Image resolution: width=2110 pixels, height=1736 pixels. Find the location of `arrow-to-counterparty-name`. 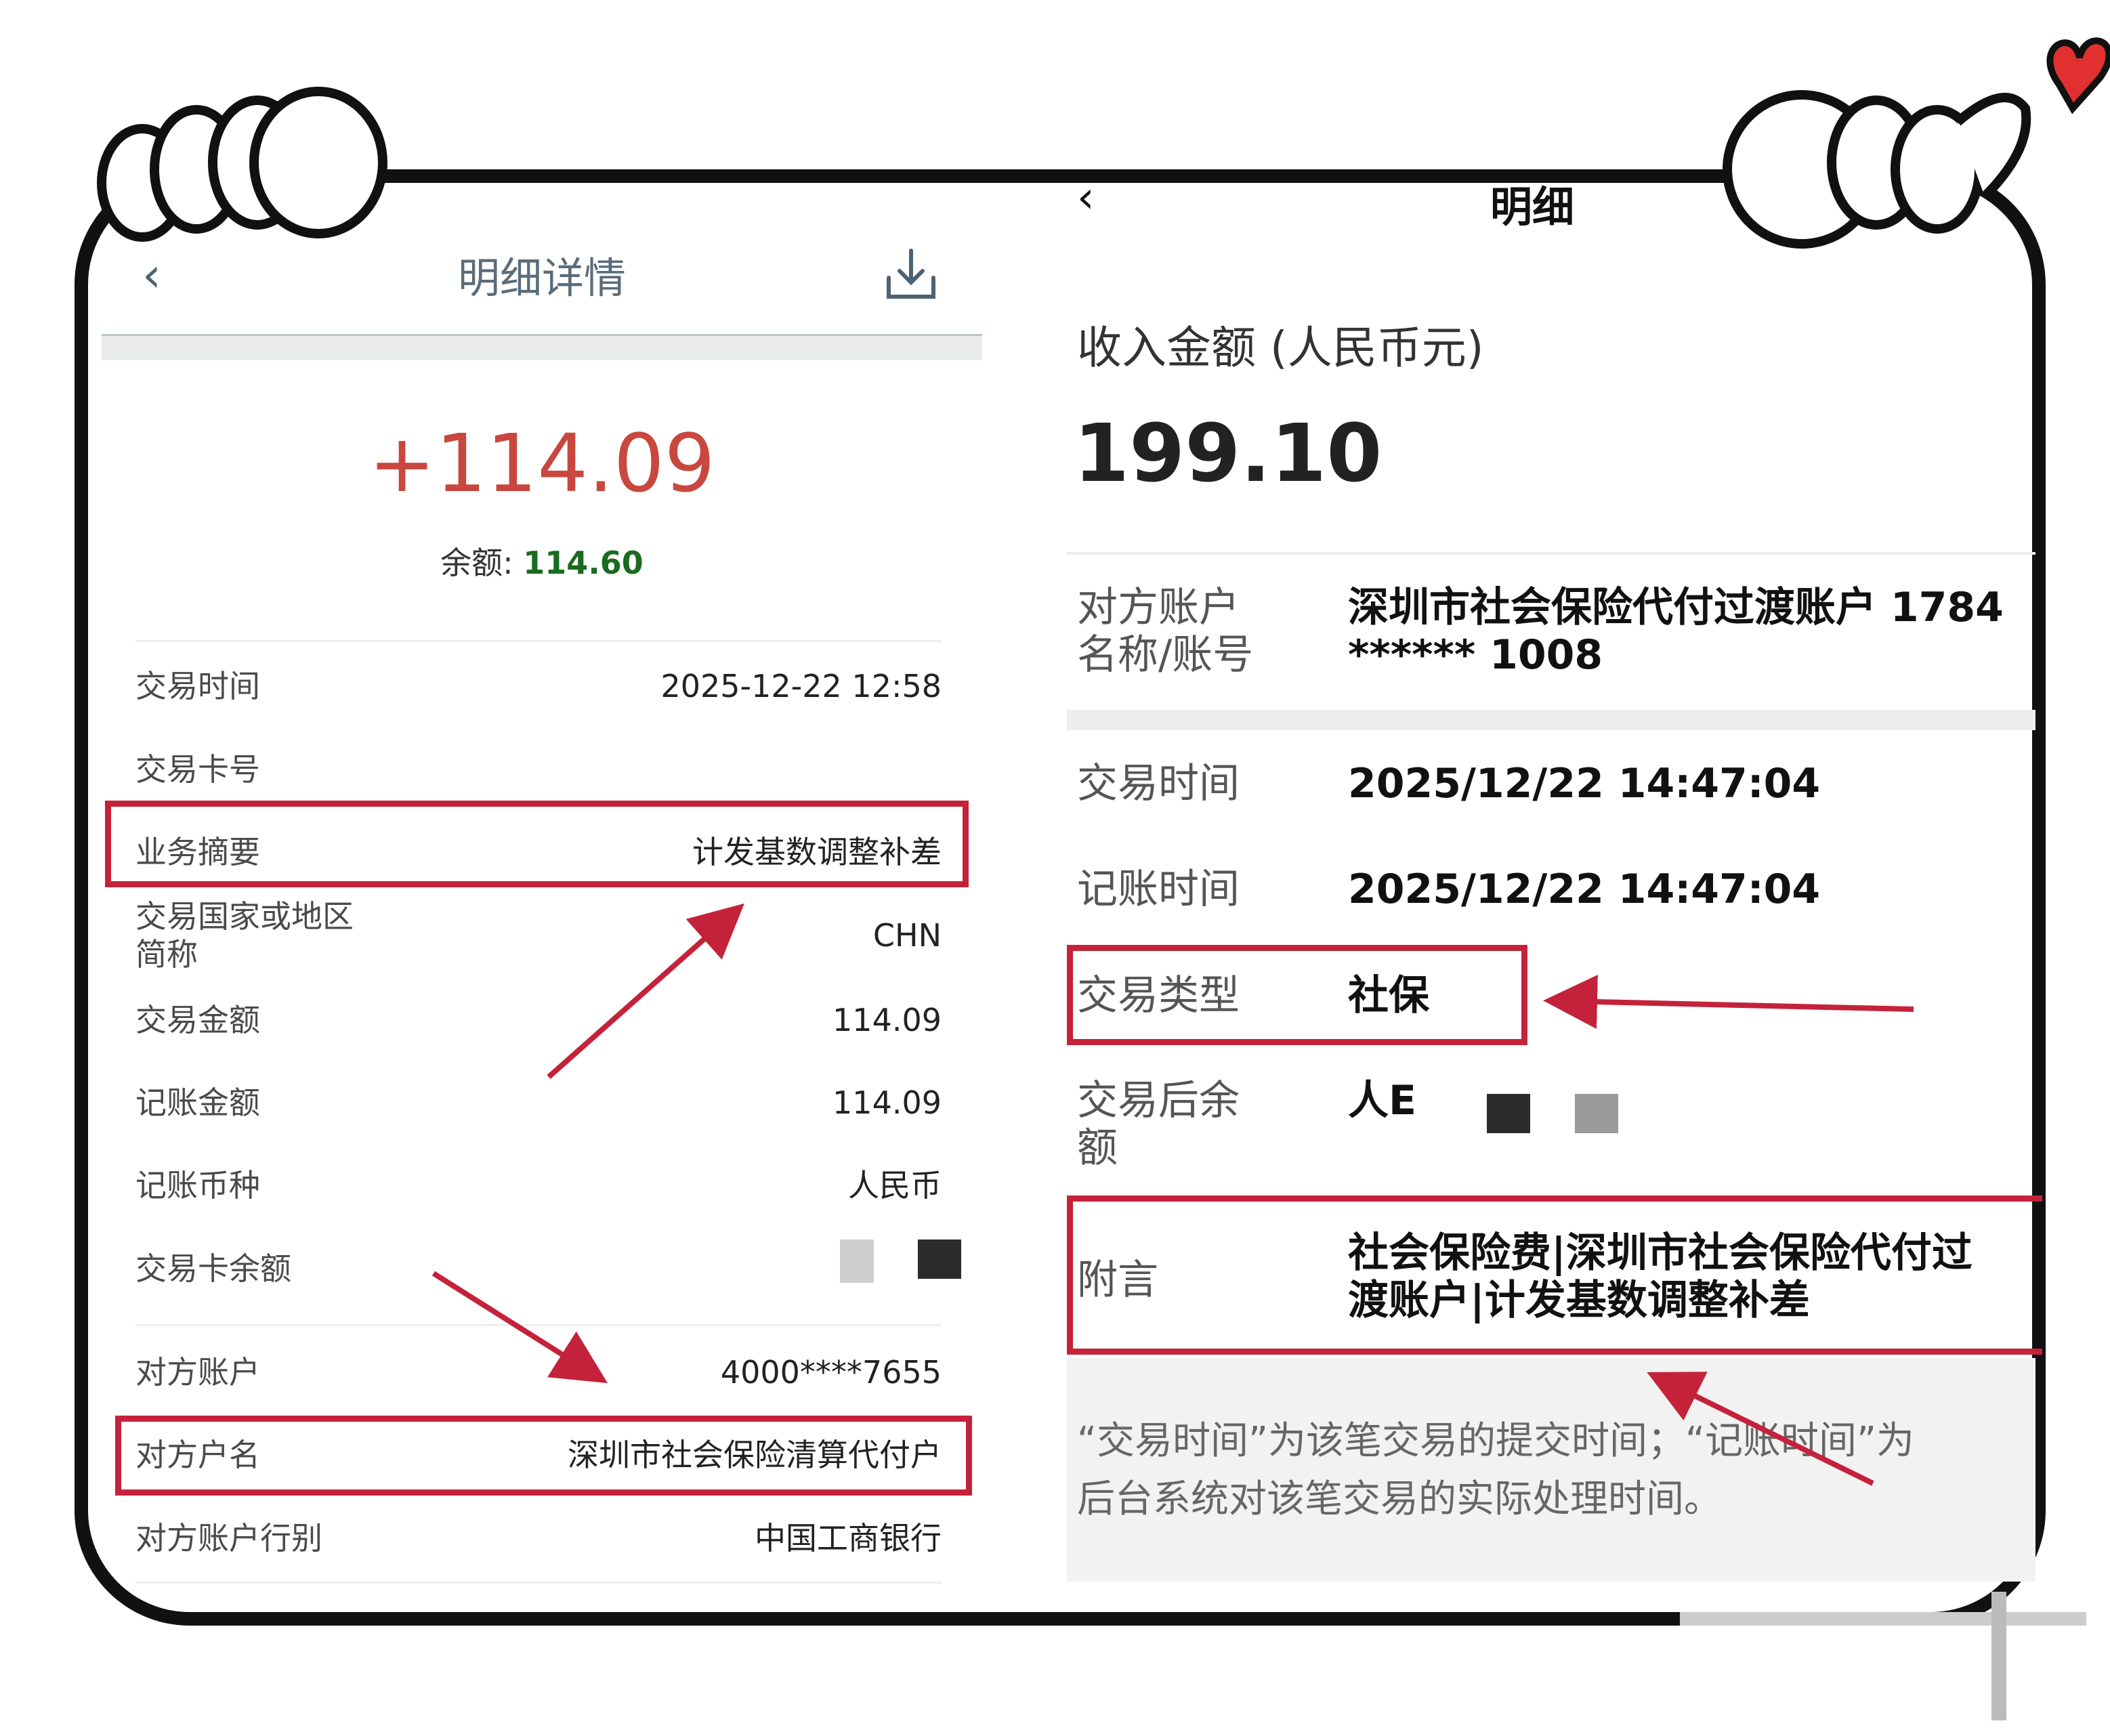

arrow-to-counterparty-name is located at coordinates (519, 1327).